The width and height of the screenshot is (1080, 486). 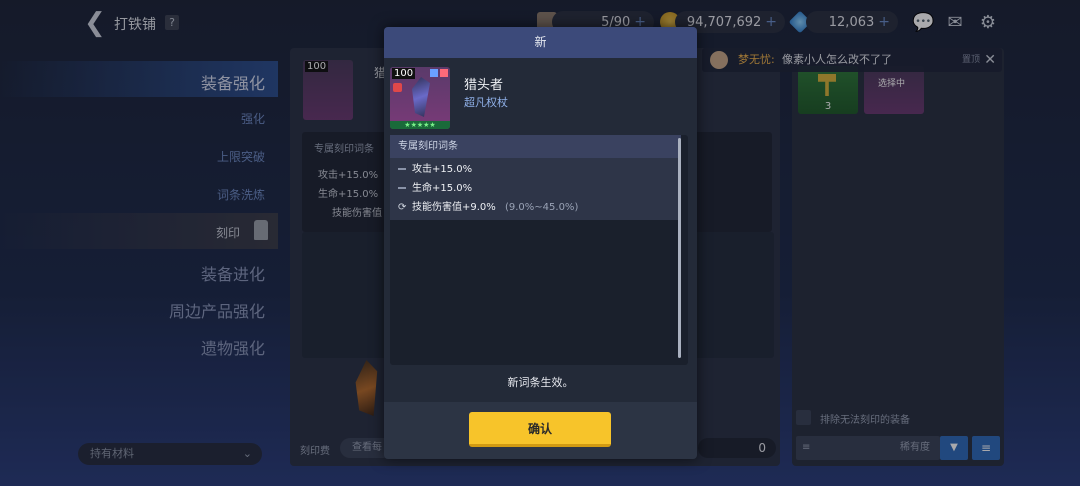 What do you see at coordinates (679, 248) in the screenshot?
I see `scrollbar` at bounding box center [679, 248].